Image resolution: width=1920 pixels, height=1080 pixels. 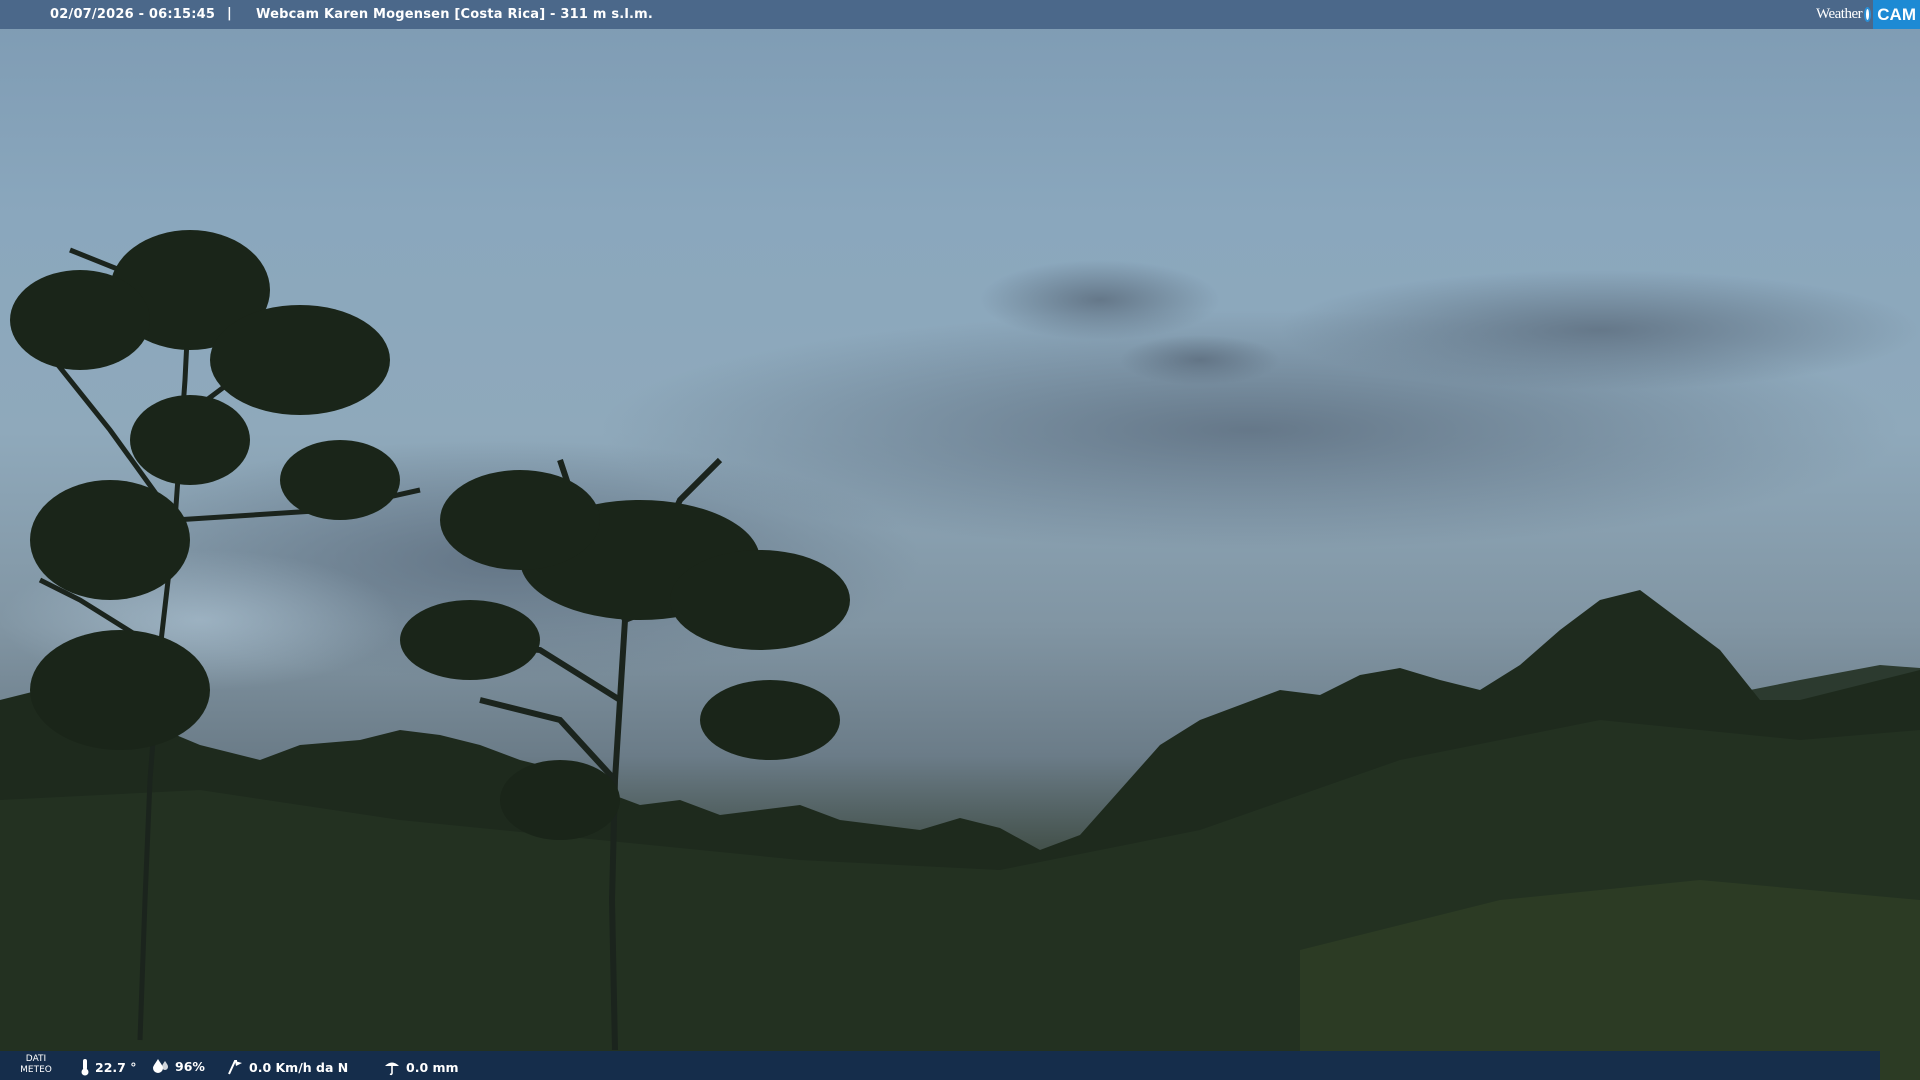 What do you see at coordinates (85, 1067) in the screenshot?
I see `thermometer-icon` at bounding box center [85, 1067].